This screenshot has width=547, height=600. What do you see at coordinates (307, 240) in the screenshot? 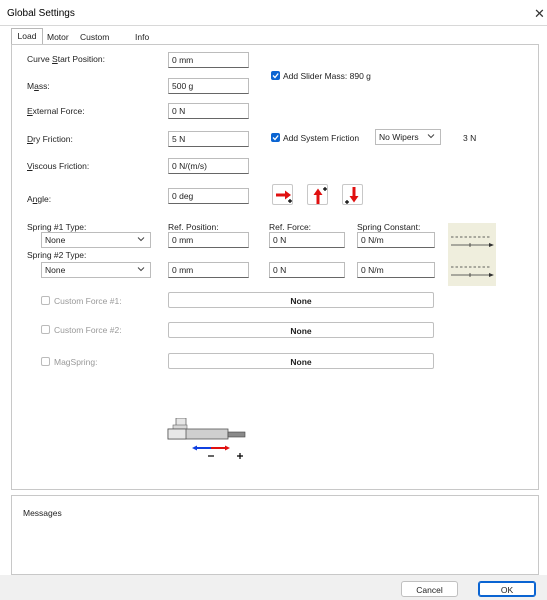
I see `spring1-force-field: 0 N` at bounding box center [307, 240].